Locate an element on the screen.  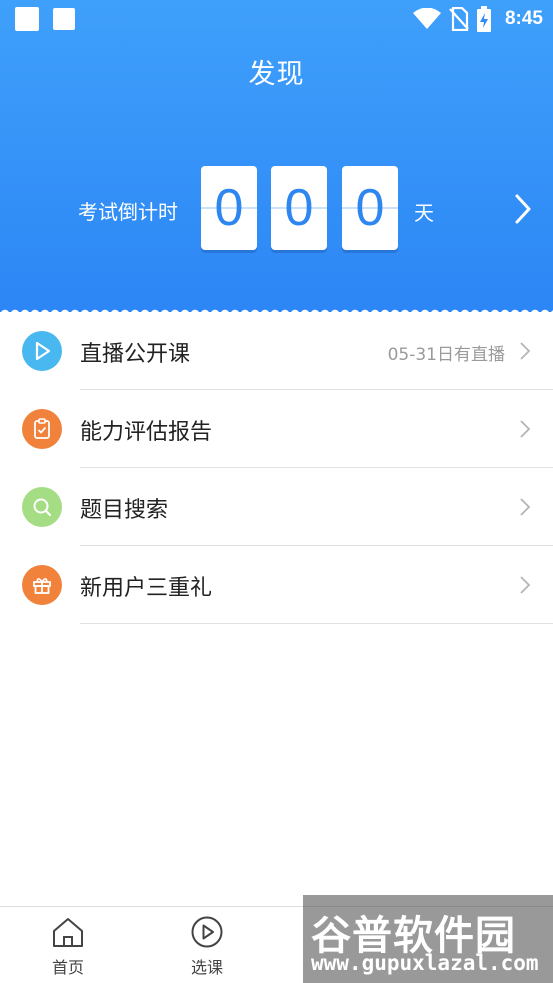
countdown-unit: 天 is located at coordinates (424, 213).